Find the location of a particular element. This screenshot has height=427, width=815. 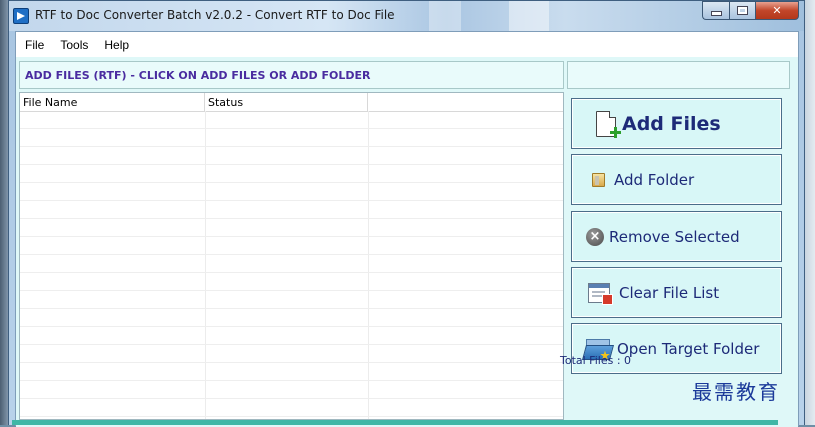

menu-help: Help is located at coordinates (116, 45).